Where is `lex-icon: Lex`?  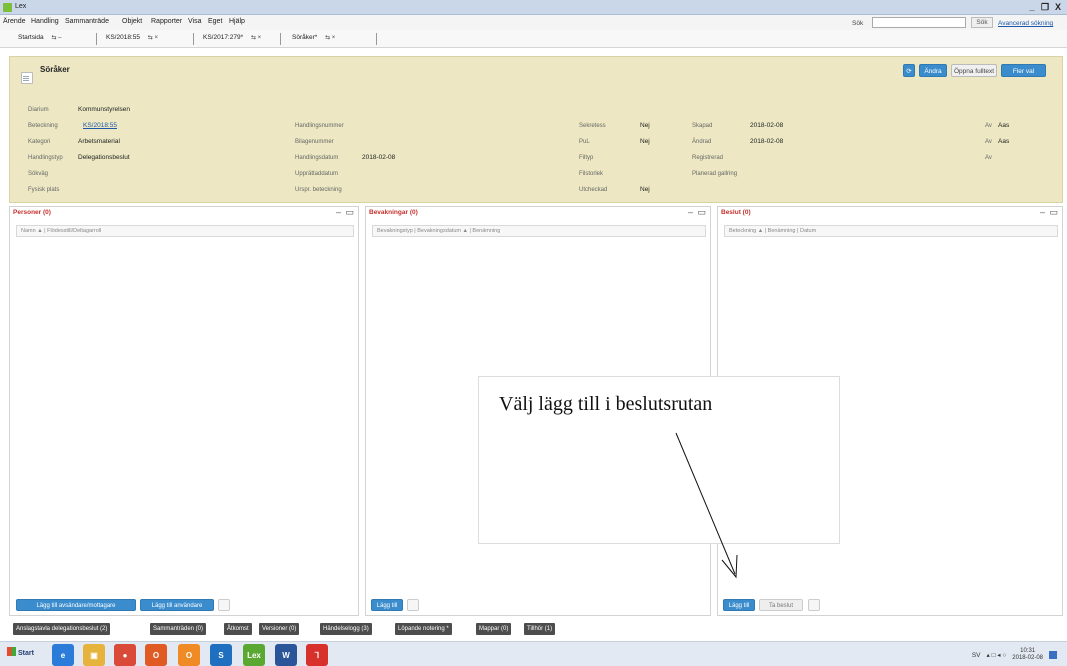
lex-icon: Lex is located at coordinates (254, 655).